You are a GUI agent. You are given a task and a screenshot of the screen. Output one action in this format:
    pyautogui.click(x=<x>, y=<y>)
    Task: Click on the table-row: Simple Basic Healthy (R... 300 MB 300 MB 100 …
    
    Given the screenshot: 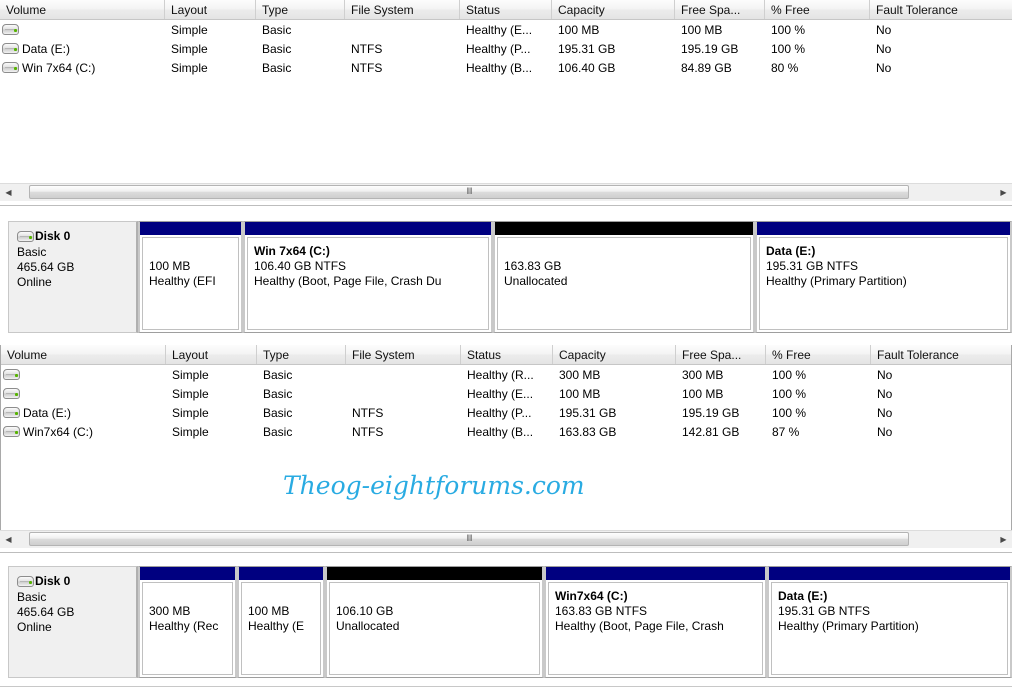 What is the action you would take?
    pyautogui.click(x=506, y=374)
    